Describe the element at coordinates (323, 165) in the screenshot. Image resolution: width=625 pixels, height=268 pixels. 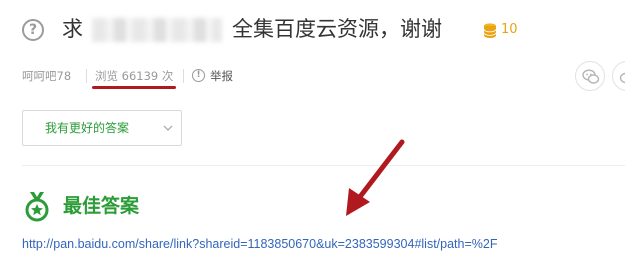
I see `section-divider` at that location.